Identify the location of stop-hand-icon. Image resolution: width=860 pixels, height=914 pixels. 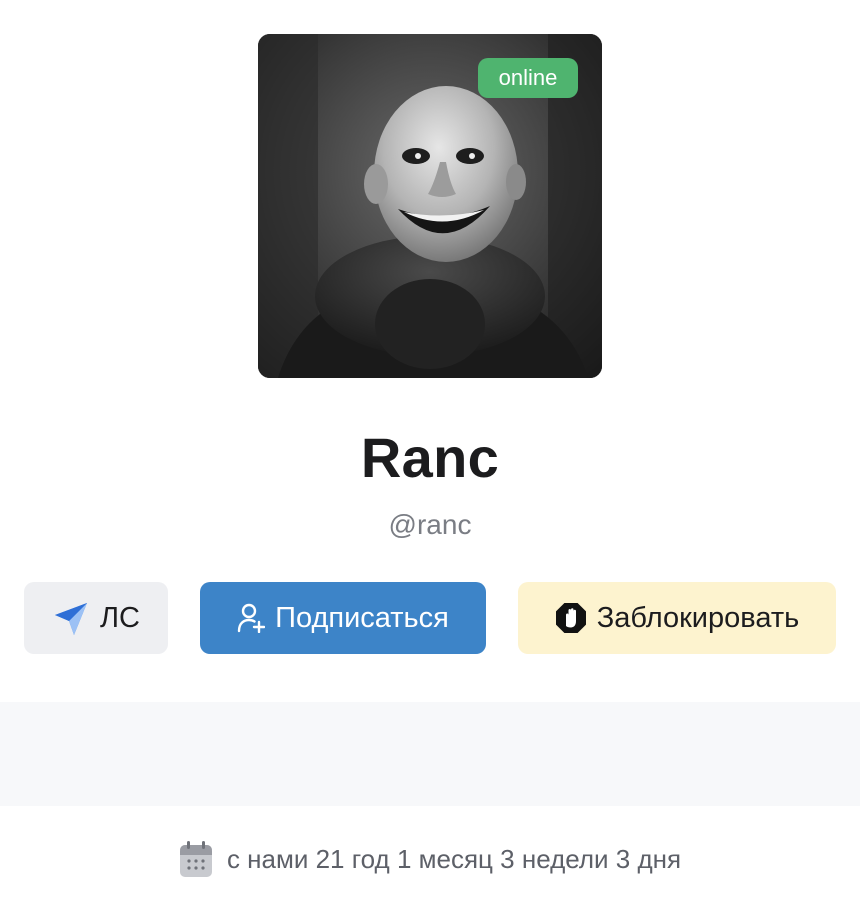
(571, 618).